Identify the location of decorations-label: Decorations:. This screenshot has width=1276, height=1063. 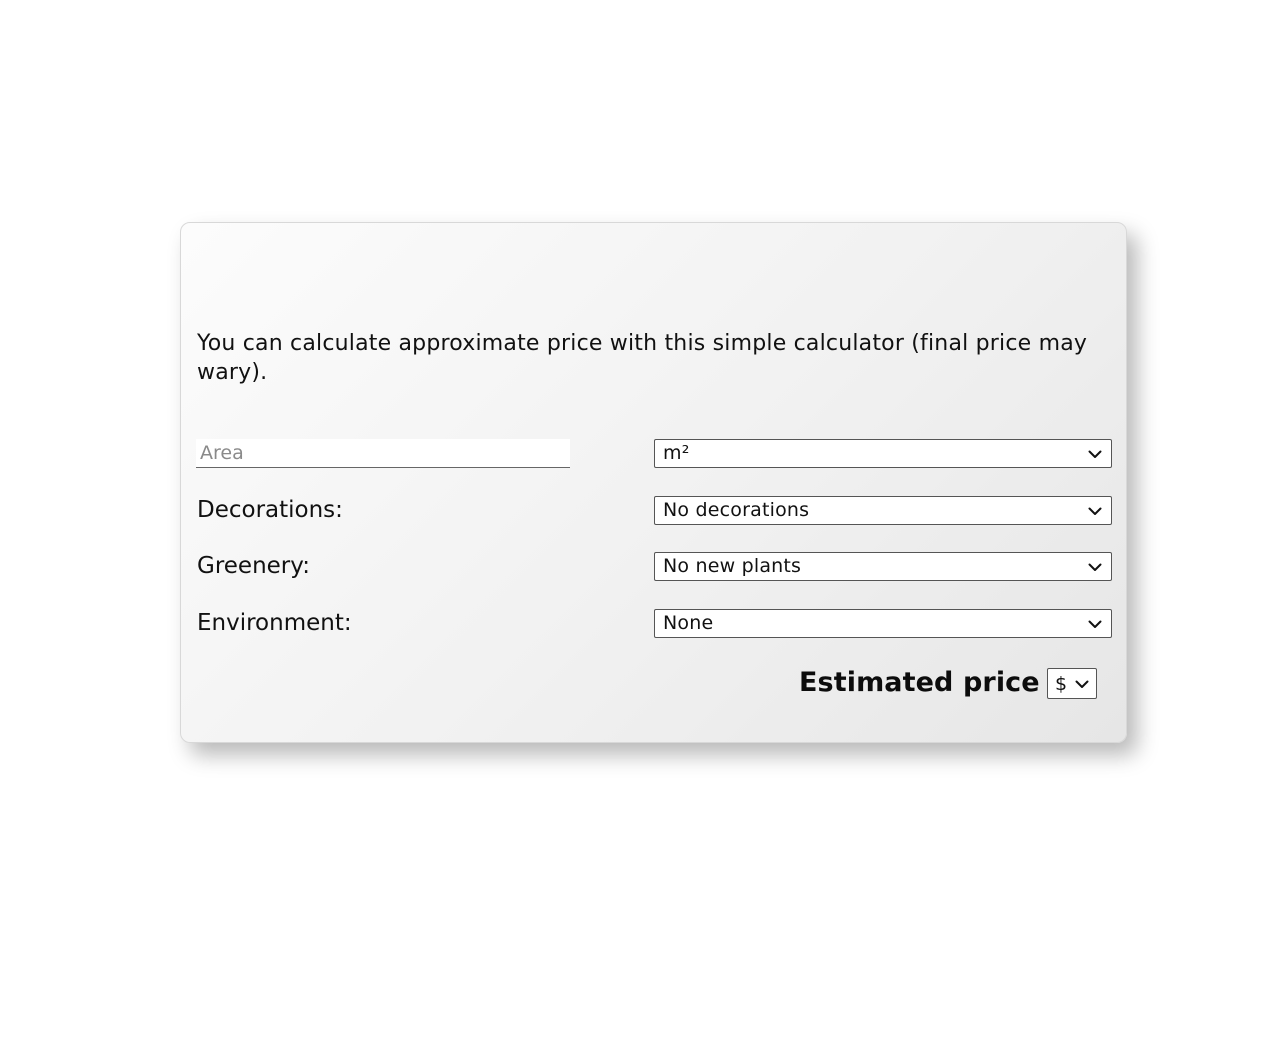
(270, 510).